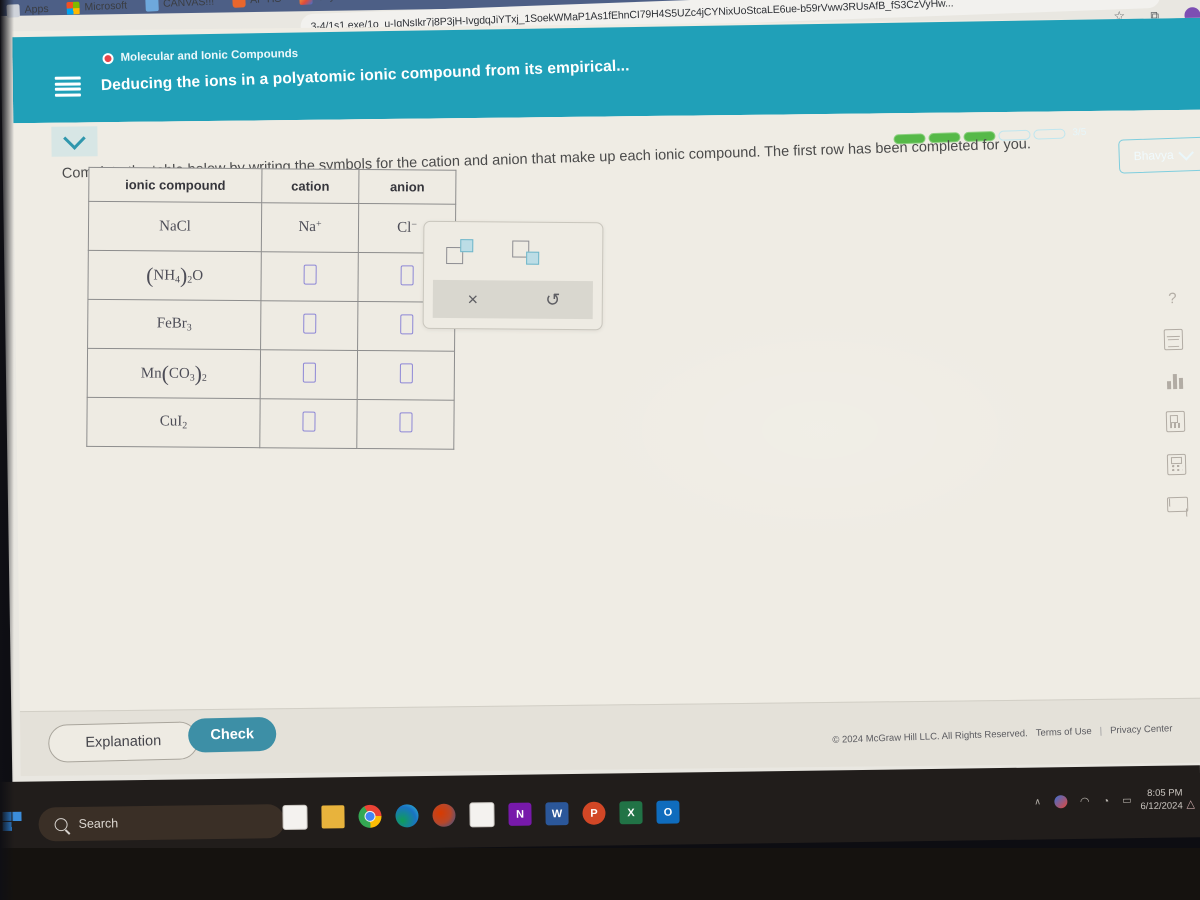 The width and height of the screenshot is (1200, 900). What do you see at coordinates (106, 7) in the screenshot?
I see `bookmark-label: Microsoft` at bounding box center [106, 7].